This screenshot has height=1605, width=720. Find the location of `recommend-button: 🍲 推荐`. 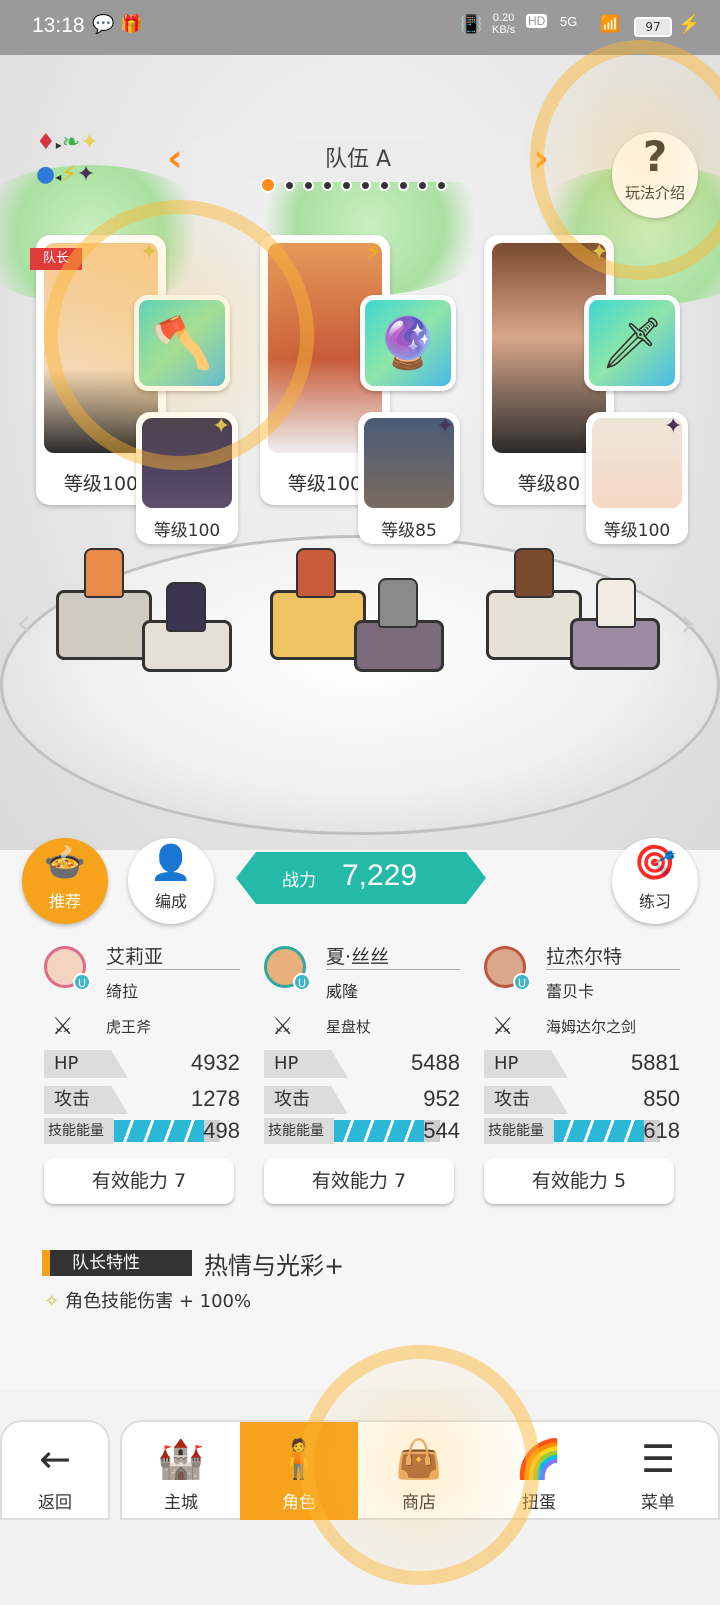

recommend-button: 🍲 推荐 is located at coordinates (65, 881).